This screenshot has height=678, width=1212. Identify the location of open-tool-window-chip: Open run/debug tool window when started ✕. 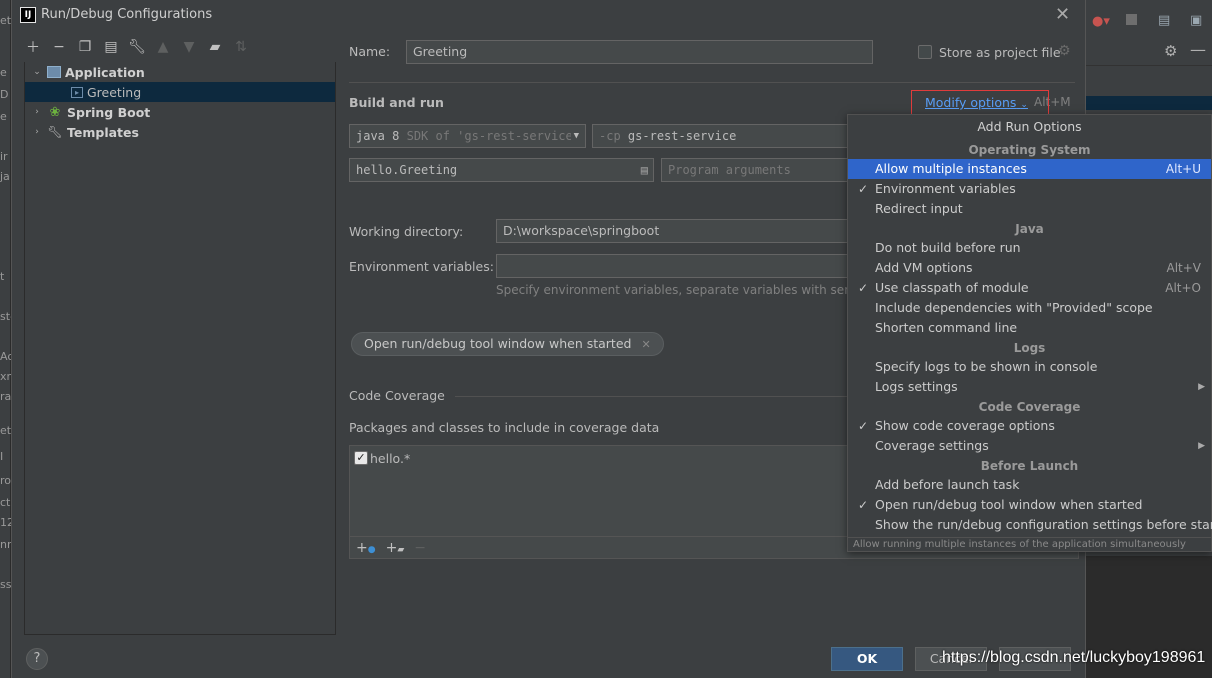
(507, 344).